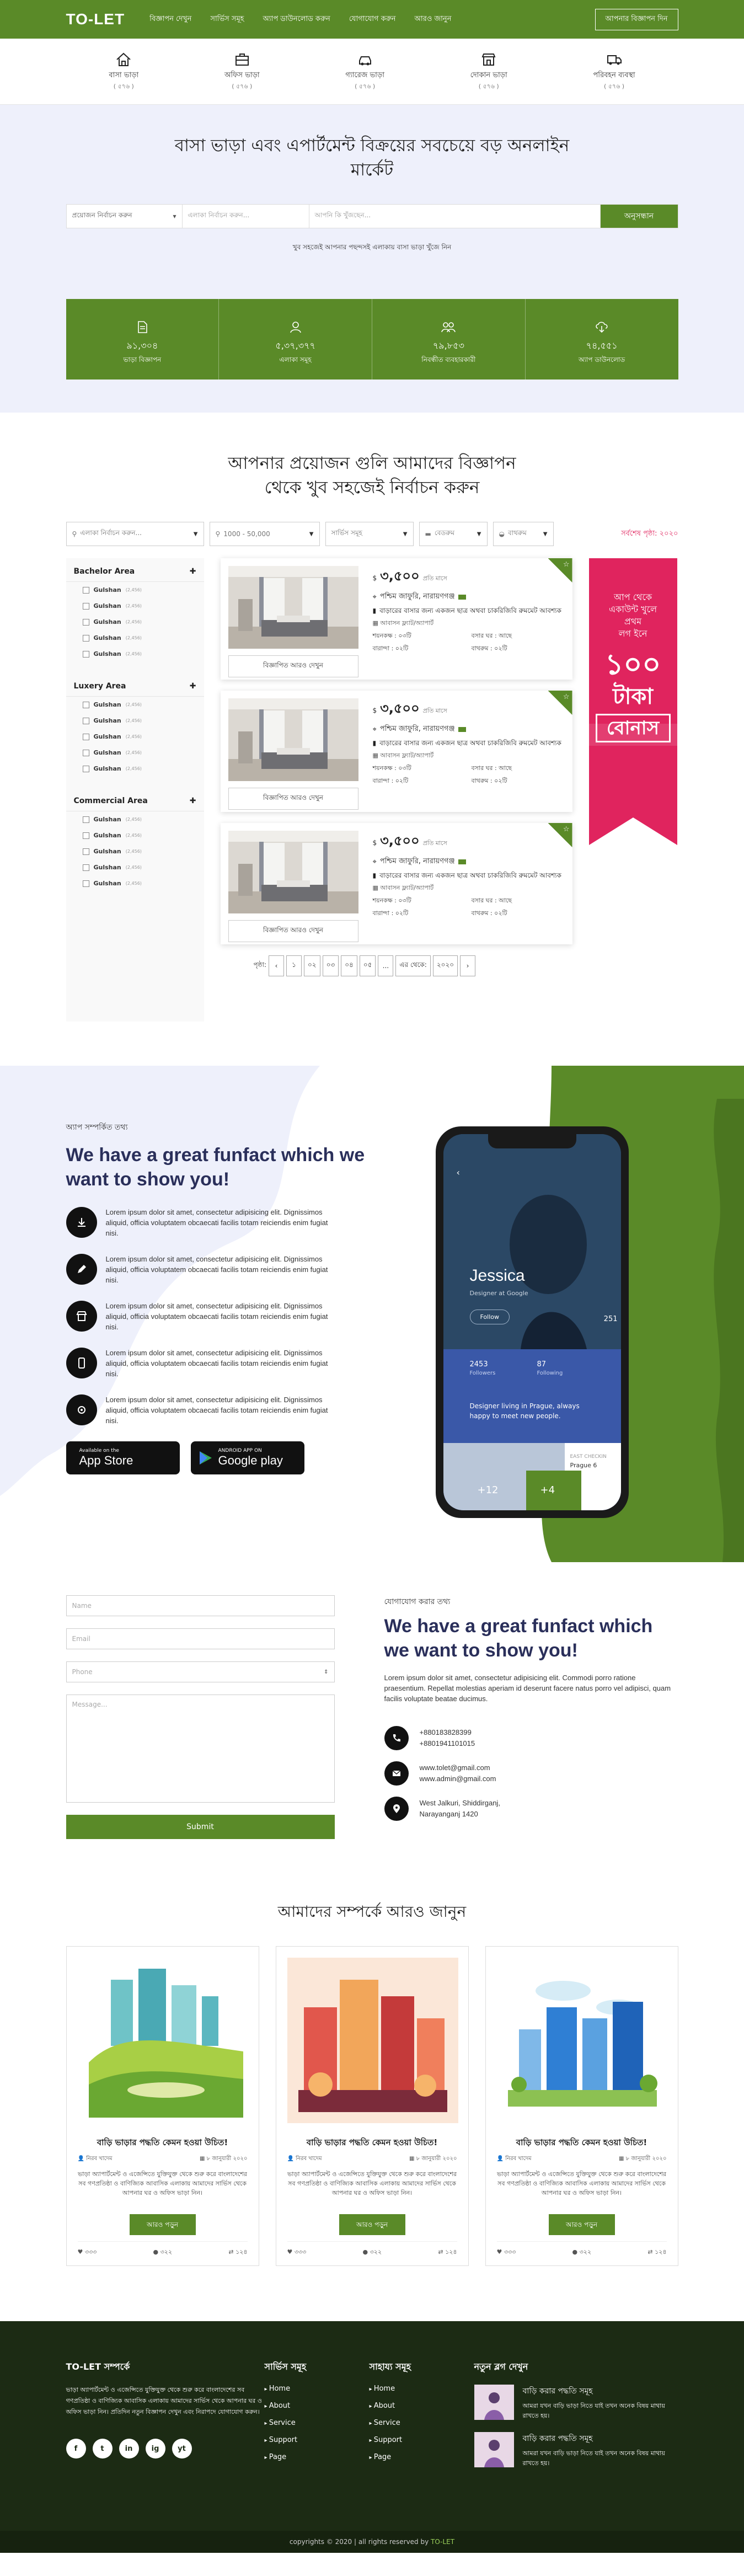 The height and width of the screenshot is (2576, 744). What do you see at coordinates (182, 2449) in the screenshot?
I see `youtube-icon: yt` at bounding box center [182, 2449].